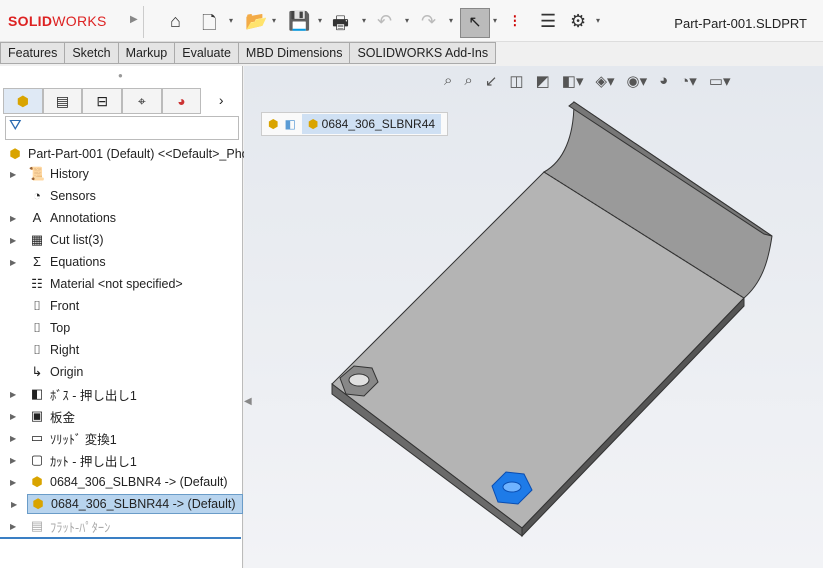 The width and height of the screenshot is (823, 568). I want to click on divider, so click(143, 22).